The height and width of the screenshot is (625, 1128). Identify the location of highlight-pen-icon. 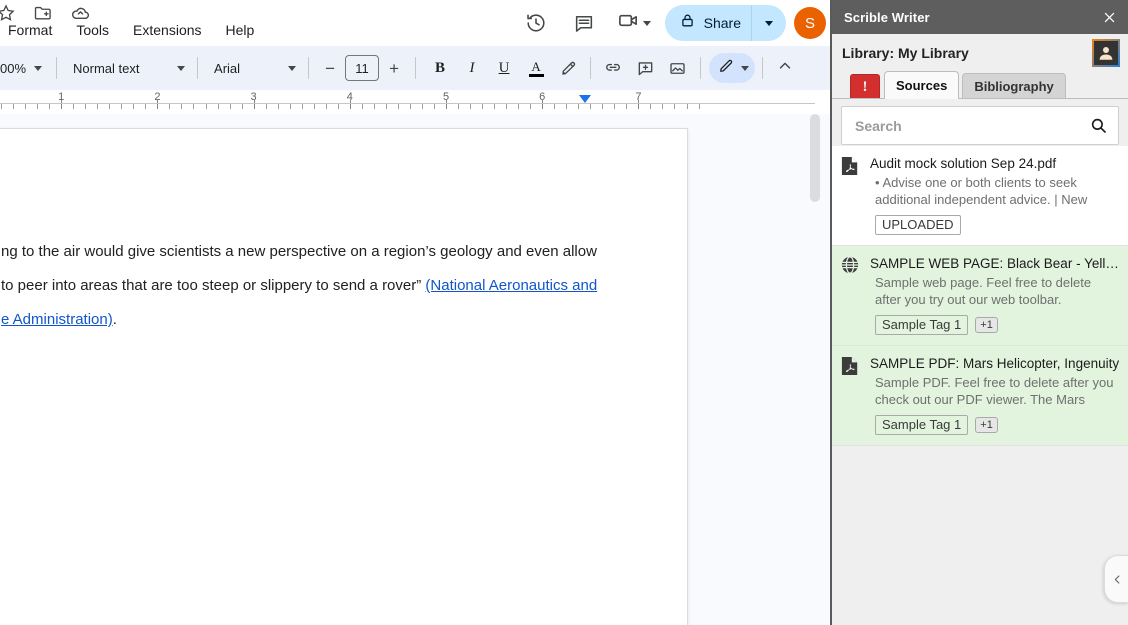
(568, 68).